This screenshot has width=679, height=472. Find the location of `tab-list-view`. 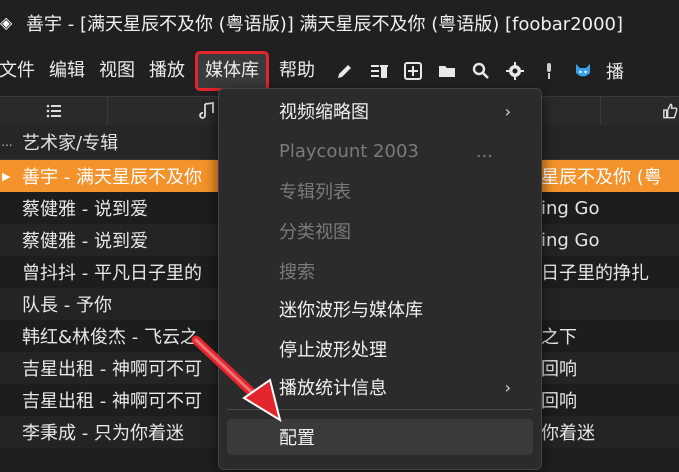

tab-list-view is located at coordinates (54, 111).